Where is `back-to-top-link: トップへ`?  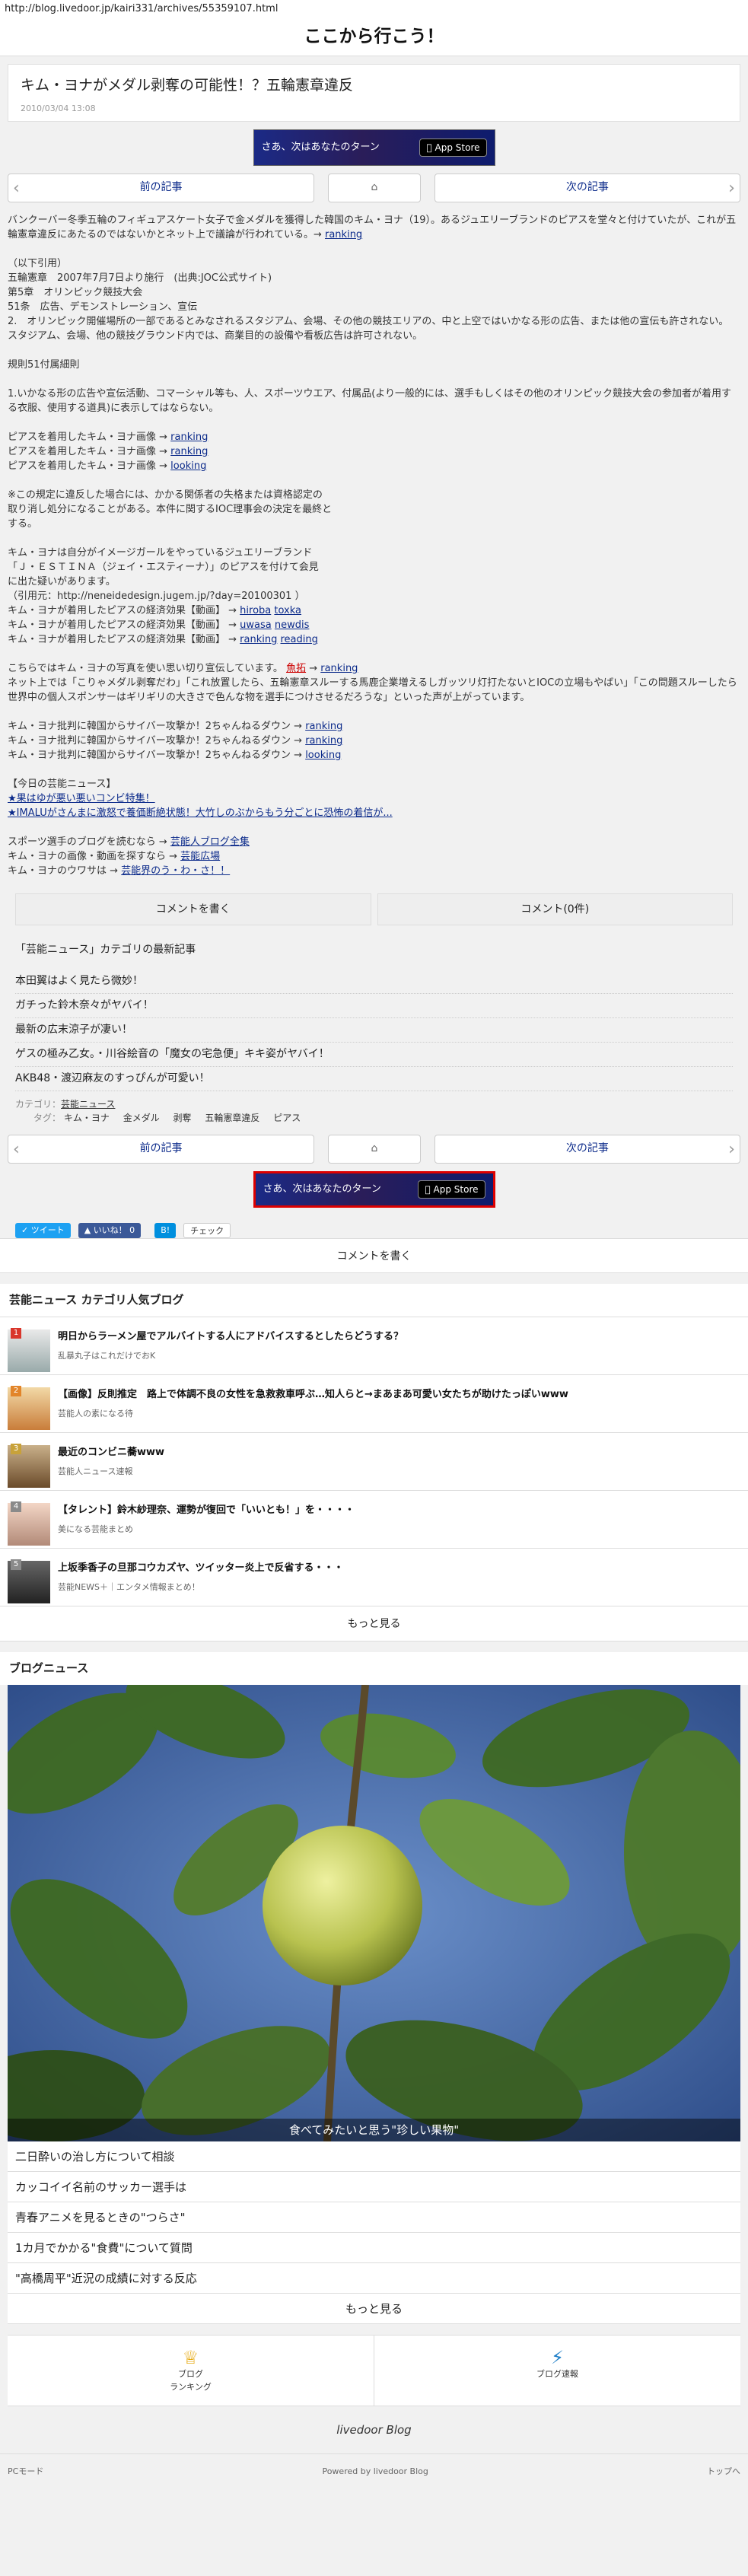 back-to-top-link: トップへ is located at coordinates (723, 2471).